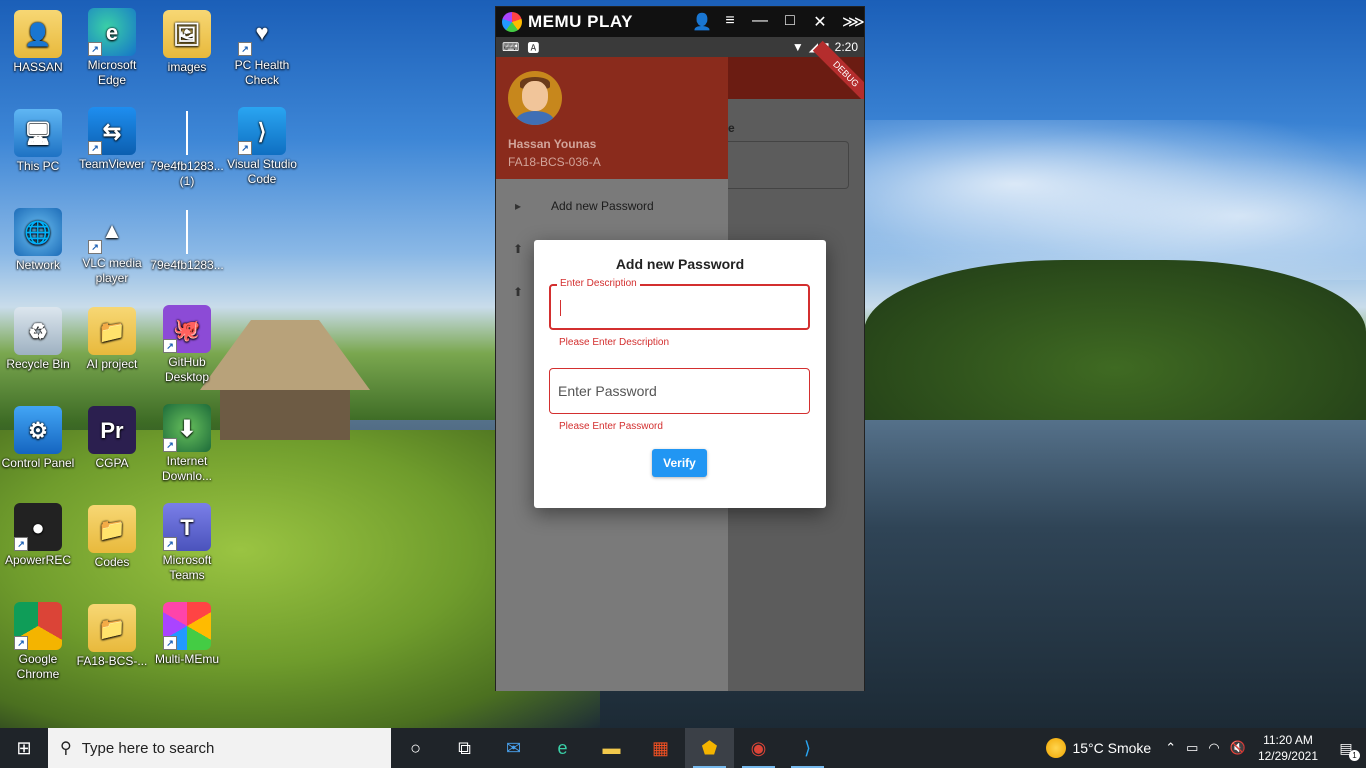 This screenshot has height=768, width=1366. Describe the element at coordinates (112, 32) in the screenshot. I see `edge-icon: e ↗` at that location.